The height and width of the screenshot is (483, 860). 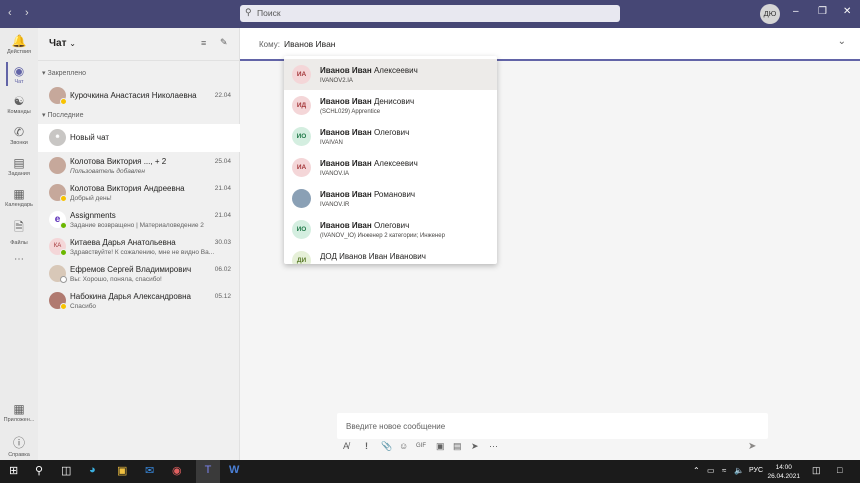 What do you see at coordinates (396, 426) in the screenshot?
I see `message-placeholder: Введите новое сообщение` at bounding box center [396, 426].